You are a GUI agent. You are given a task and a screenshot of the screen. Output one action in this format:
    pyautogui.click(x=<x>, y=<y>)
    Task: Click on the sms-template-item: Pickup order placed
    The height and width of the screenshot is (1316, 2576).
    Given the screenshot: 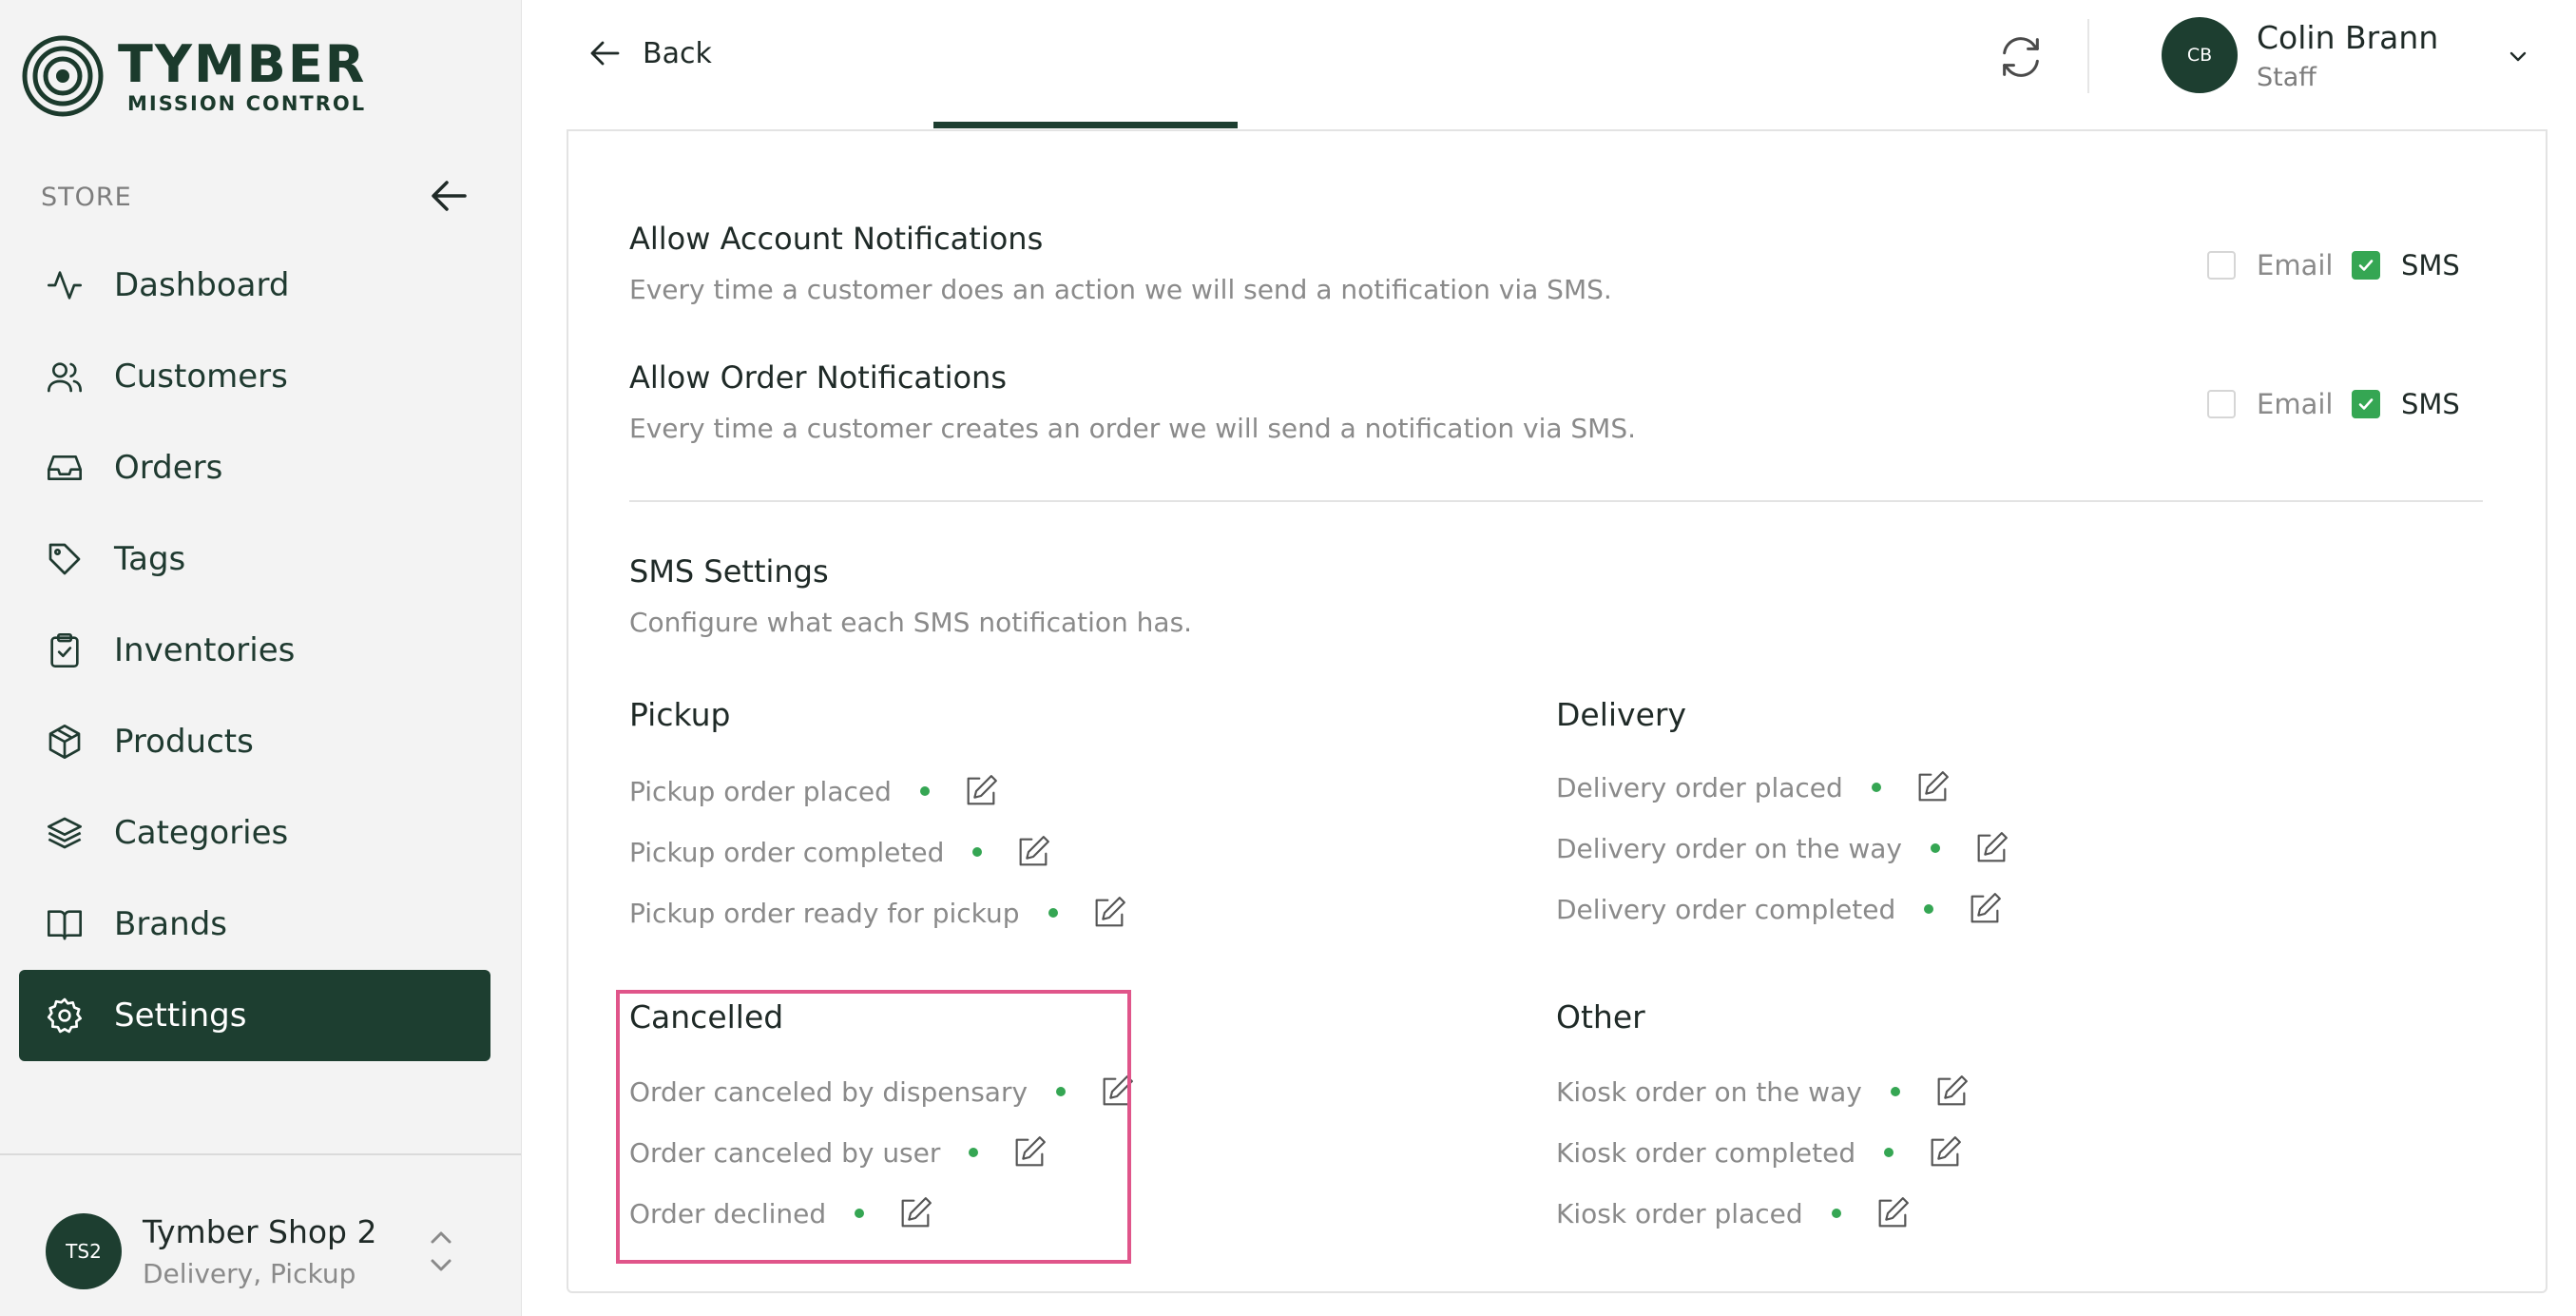 What is the action you would take?
    pyautogui.click(x=814, y=791)
    